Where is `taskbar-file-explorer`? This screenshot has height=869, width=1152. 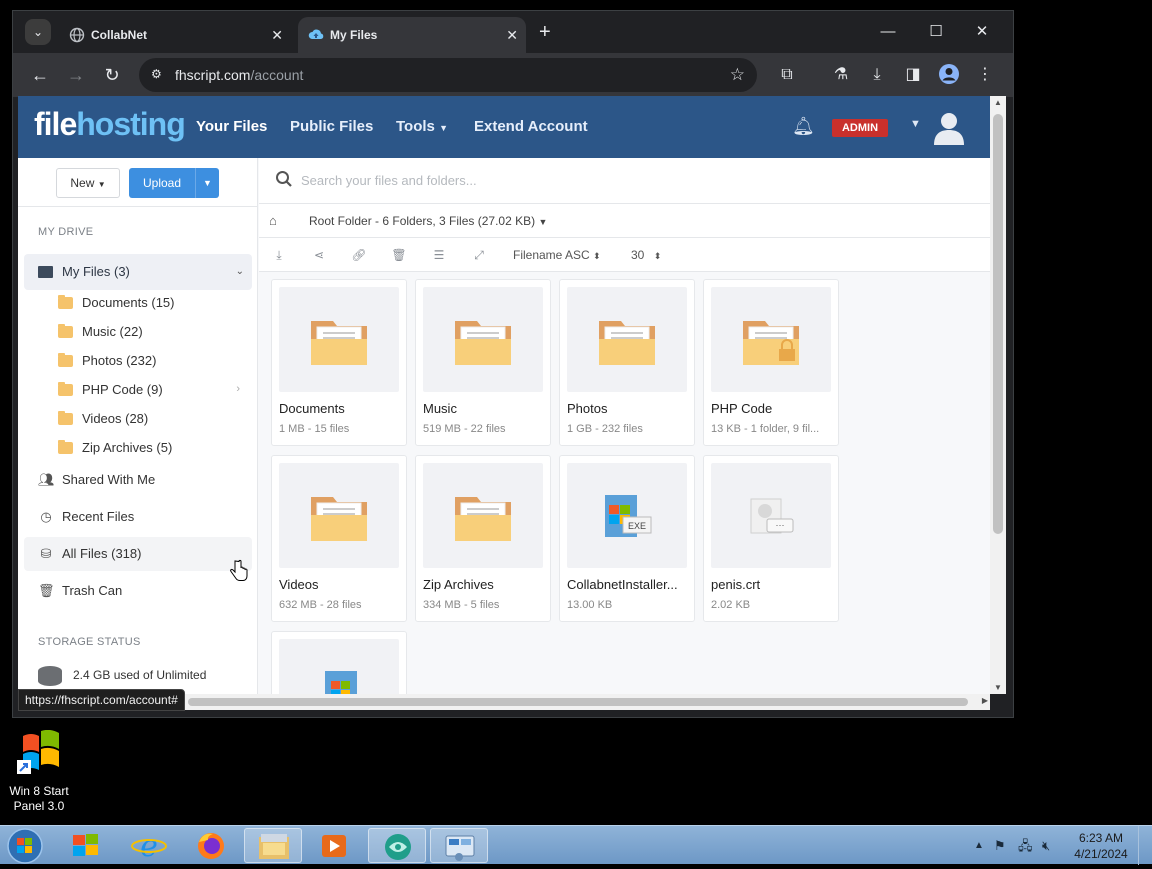 taskbar-file-explorer is located at coordinates (273, 845).